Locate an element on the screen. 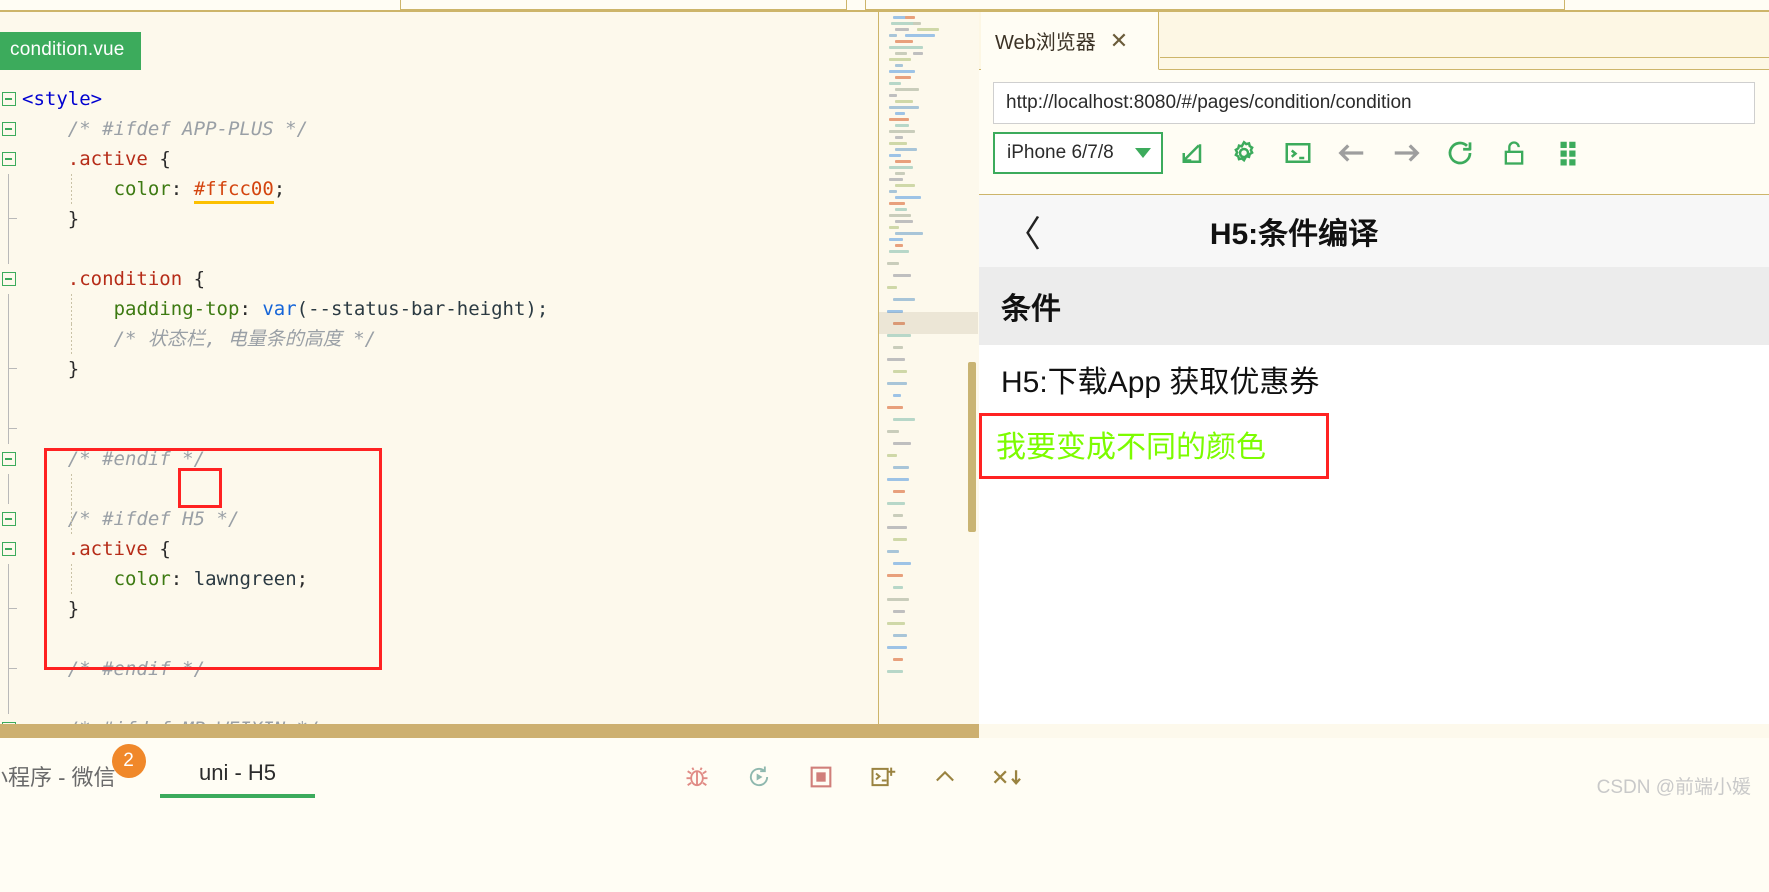  chevron-up-icon is located at coordinates (945, 777).